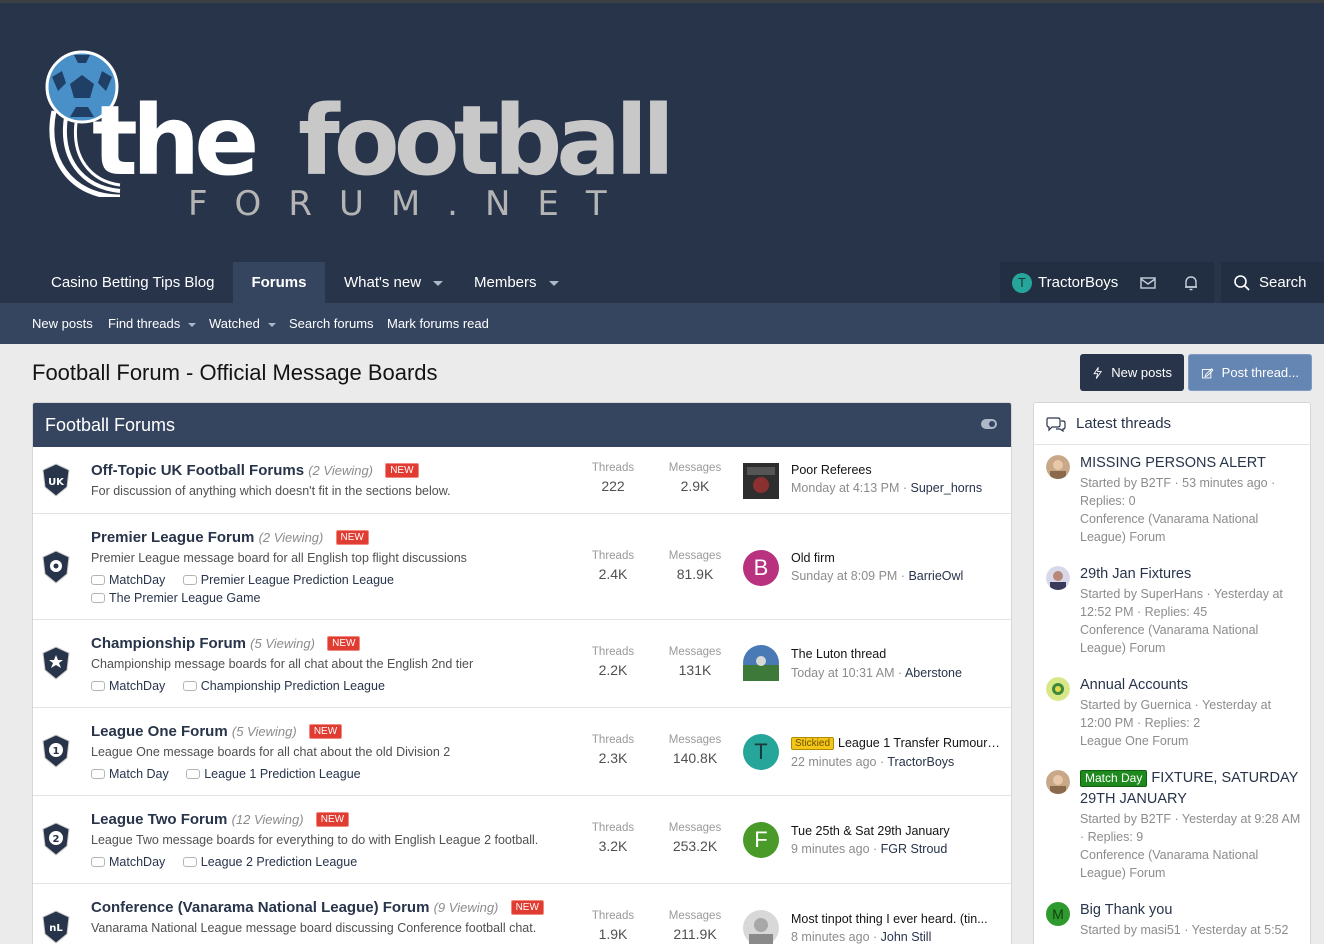  Describe the element at coordinates (283, 686) in the screenshot. I see `subforum-link: Championship Prediction League` at that location.